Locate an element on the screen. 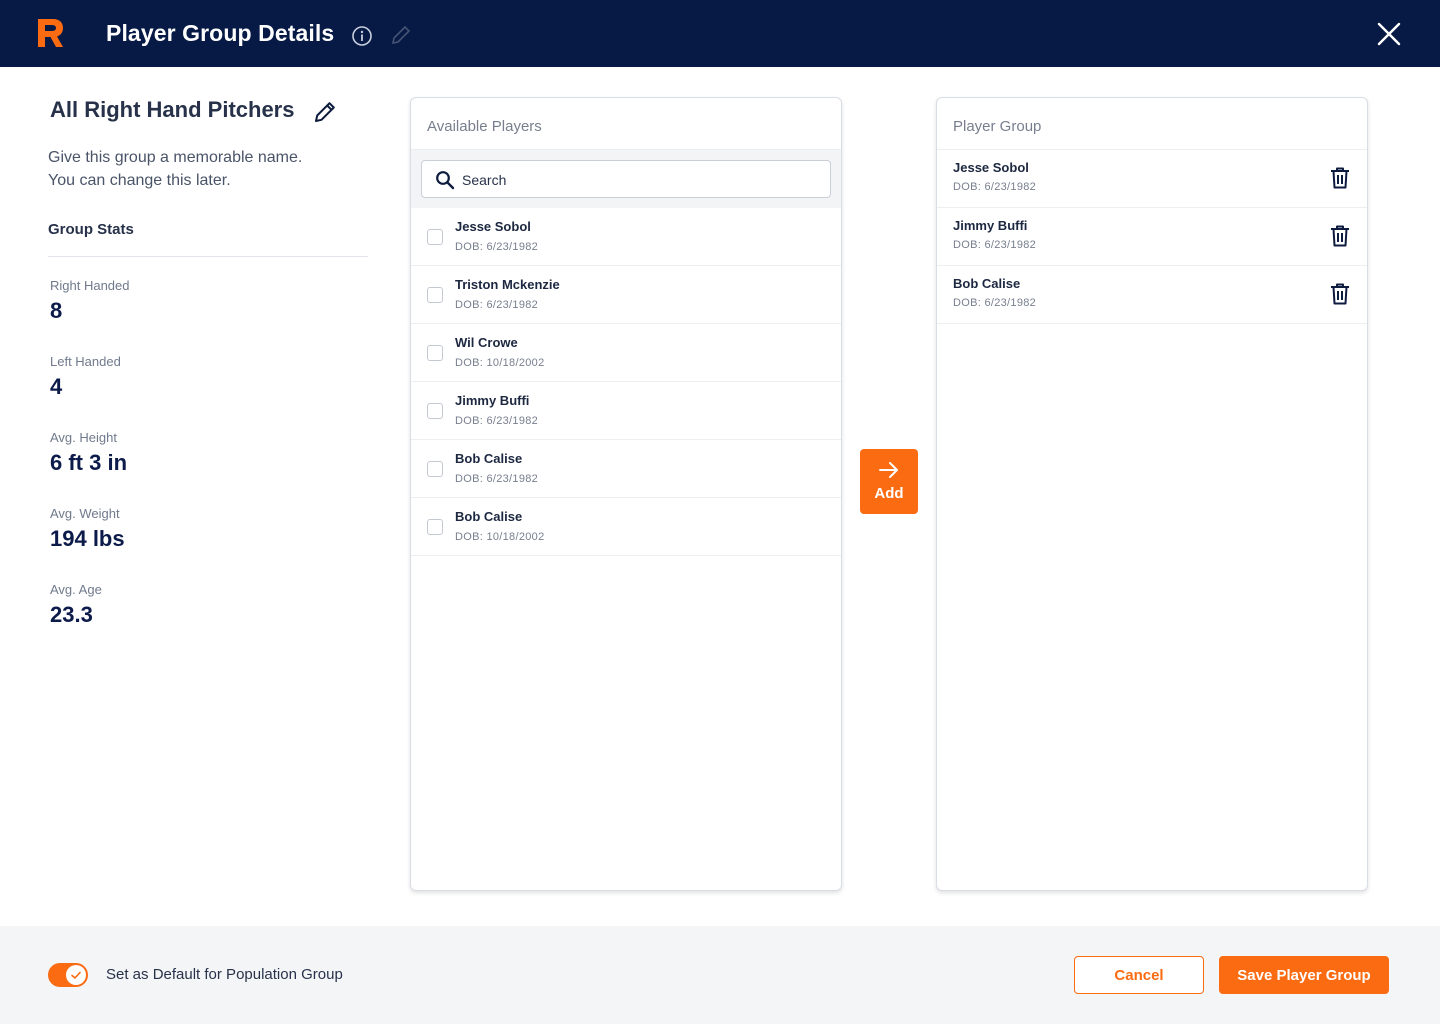 This screenshot has width=1440, height=1024. stat-avg-weight: Avg. Weight 194 lbs is located at coordinates (87, 529).